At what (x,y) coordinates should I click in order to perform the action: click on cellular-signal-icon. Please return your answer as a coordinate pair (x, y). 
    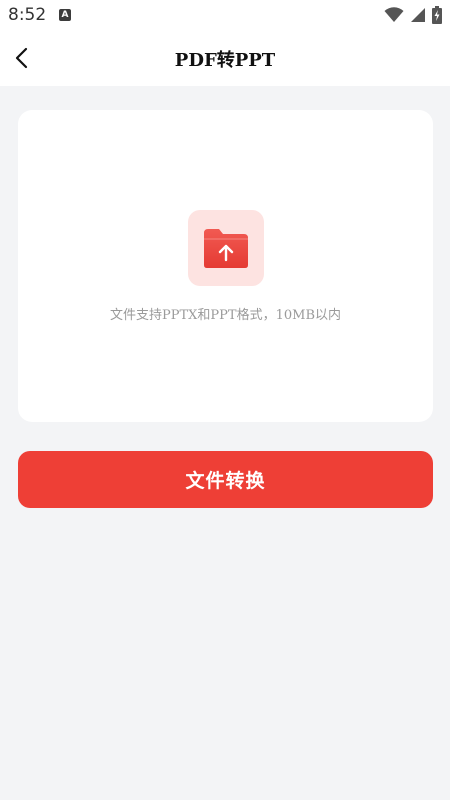
    Looking at the image, I should click on (418, 17).